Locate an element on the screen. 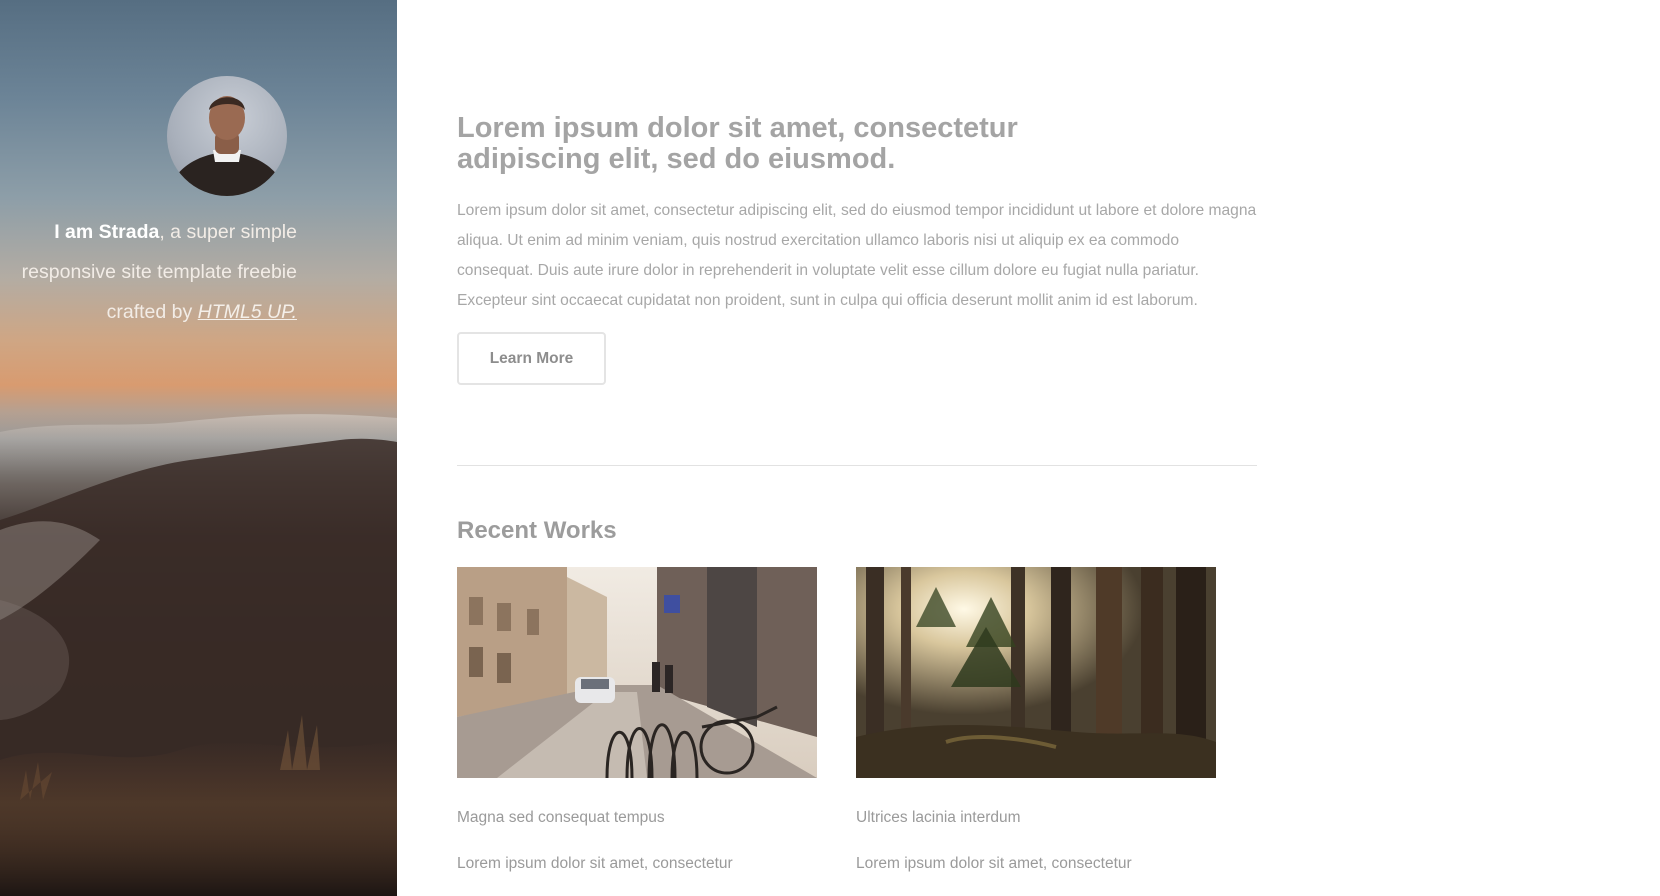 The width and height of the screenshot is (1660, 896). intro-text-part: , a super simple is located at coordinates (228, 232).